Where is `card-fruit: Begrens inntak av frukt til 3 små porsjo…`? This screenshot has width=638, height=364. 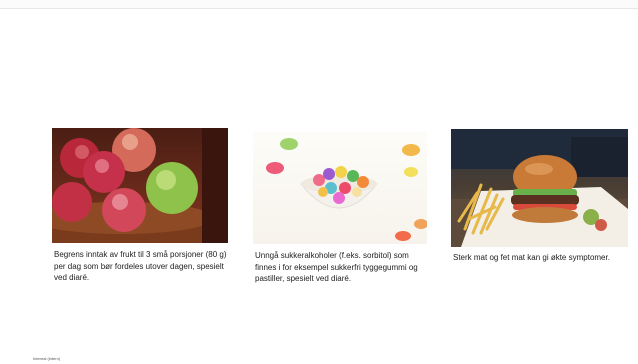 card-fruit: Begrens inntak av frukt til 3 små porsjo… is located at coordinates (140, 223).